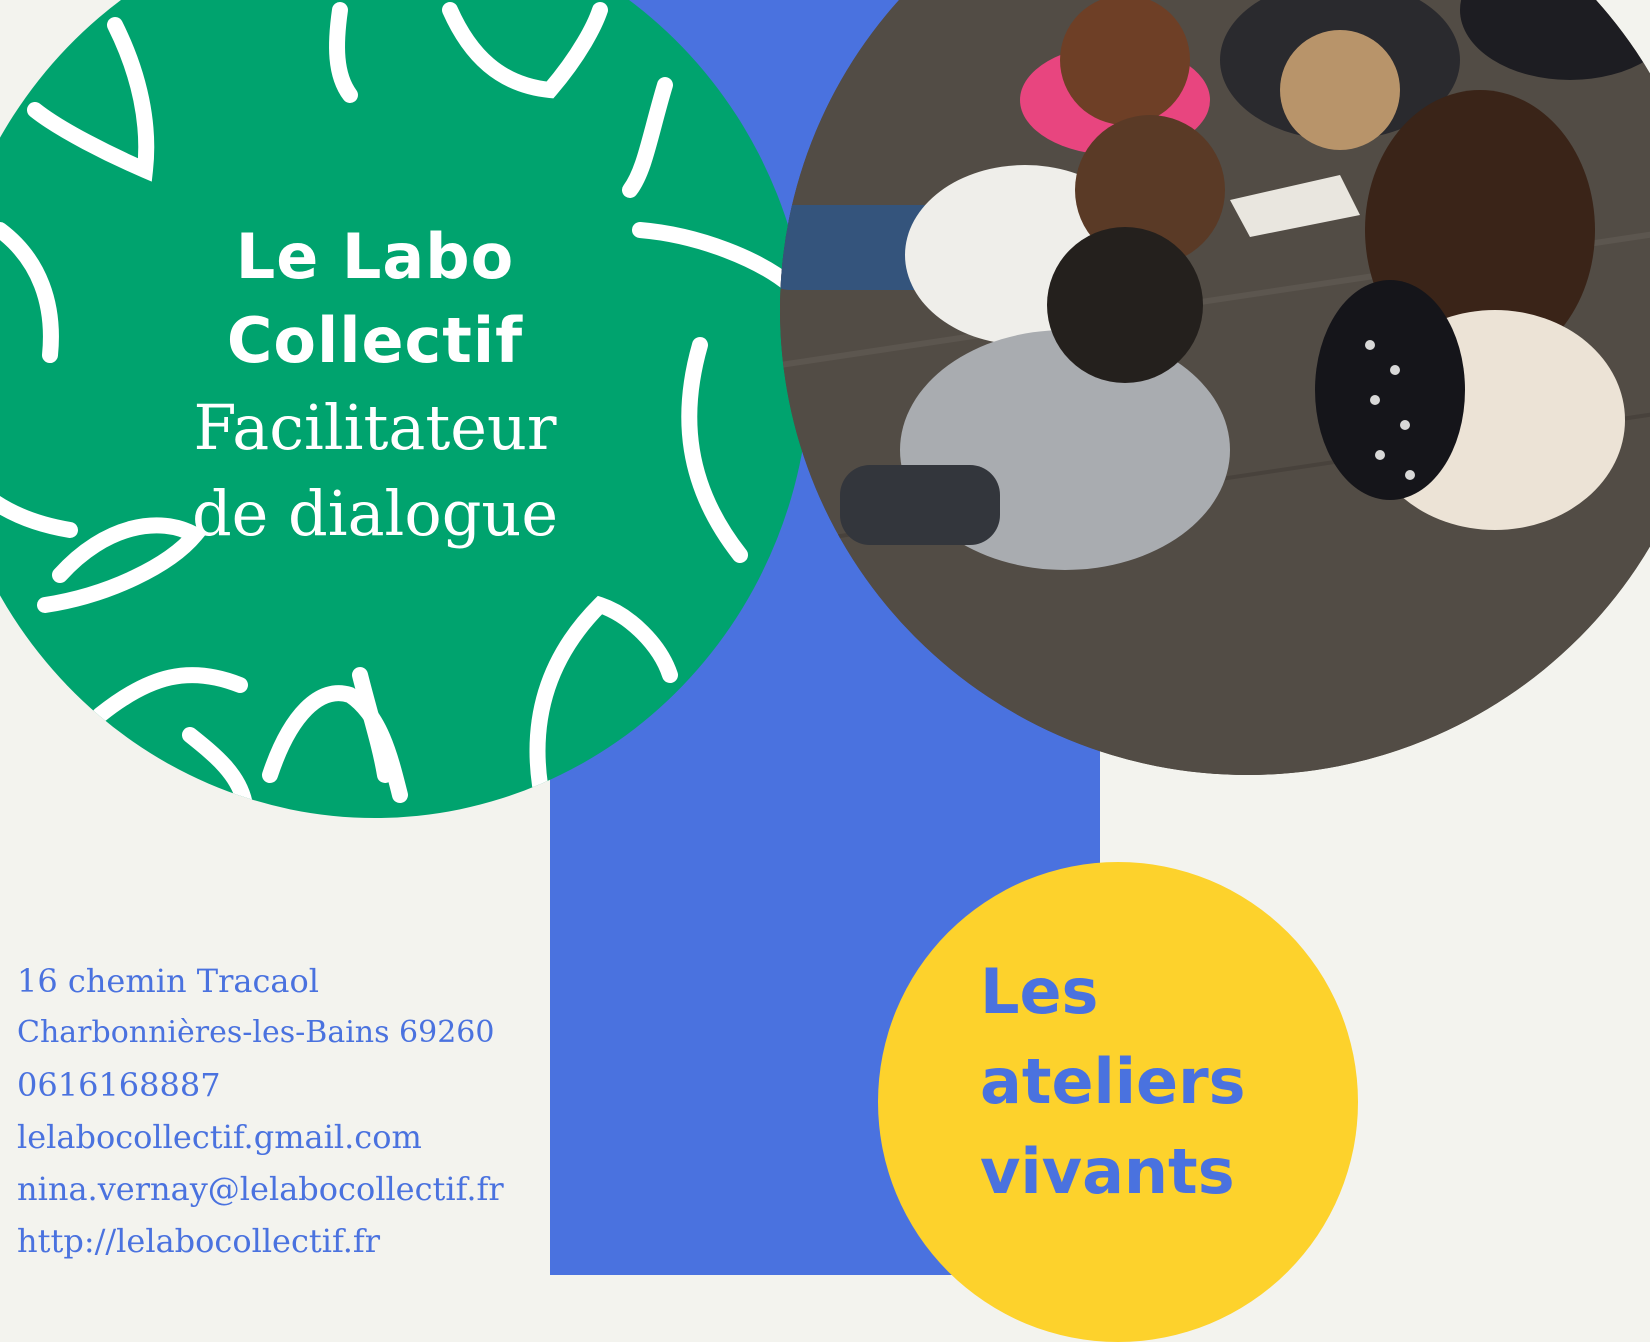  Describe the element at coordinates (119, 1085) in the screenshot. I see `phone-number: 0616168887` at that location.